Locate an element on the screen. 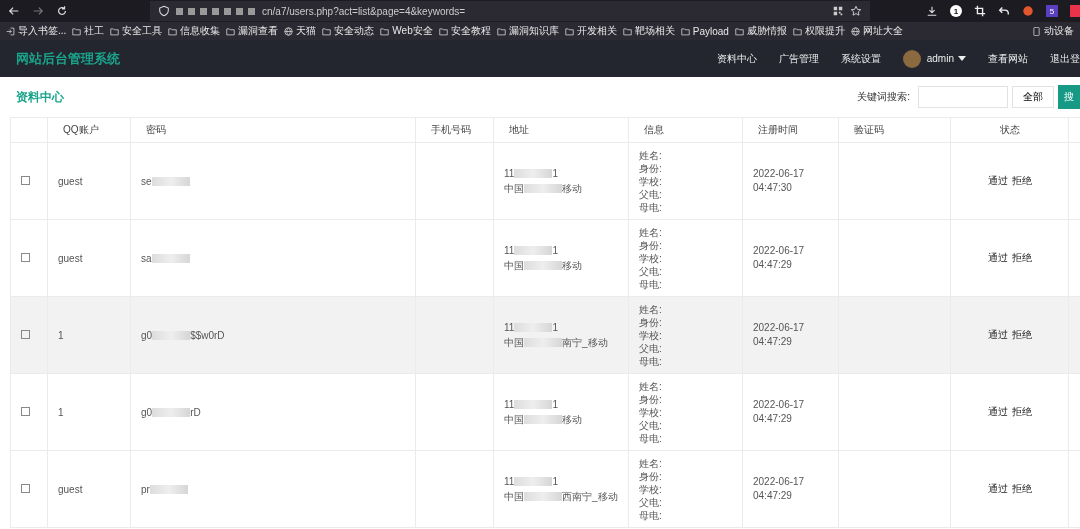 Image resolution: width=1080 pixels, height=529 pixels. star-icon is located at coordinates (856, 11).